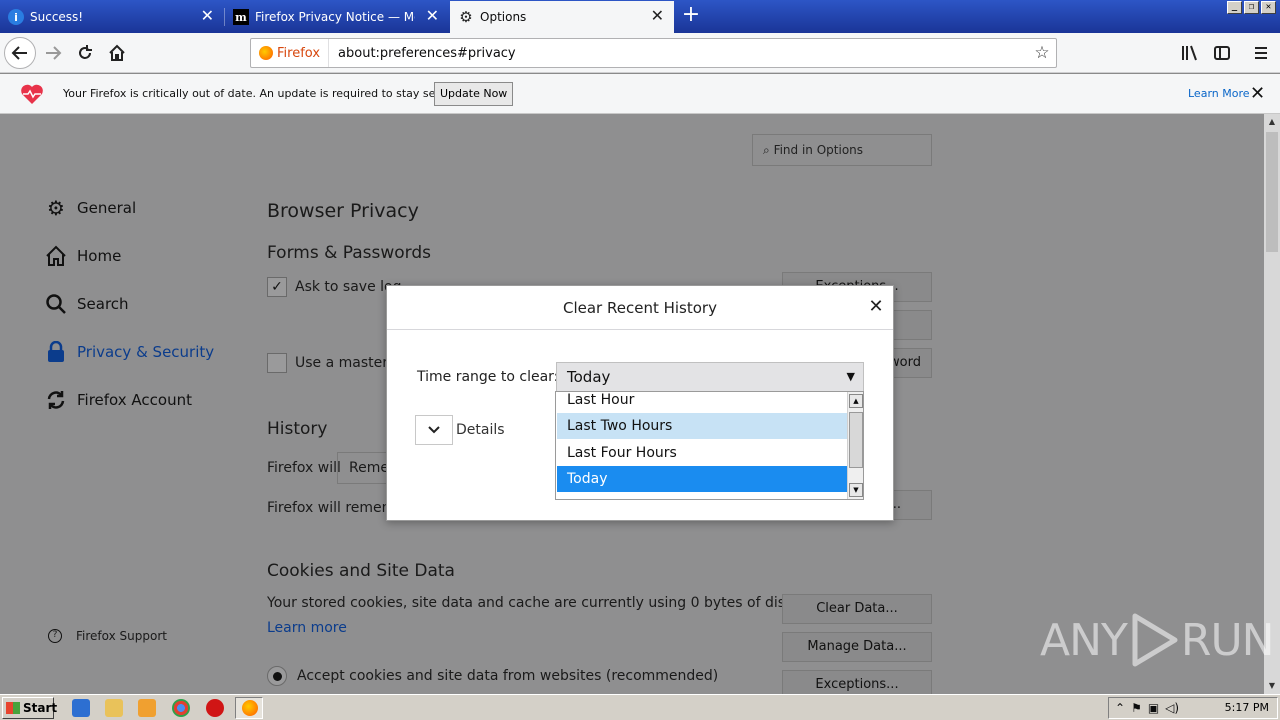  What do you see at coordinates (1234, 7) in the screenshot?
I see `minimize-icon: _` at bounding box center [1234, 7].